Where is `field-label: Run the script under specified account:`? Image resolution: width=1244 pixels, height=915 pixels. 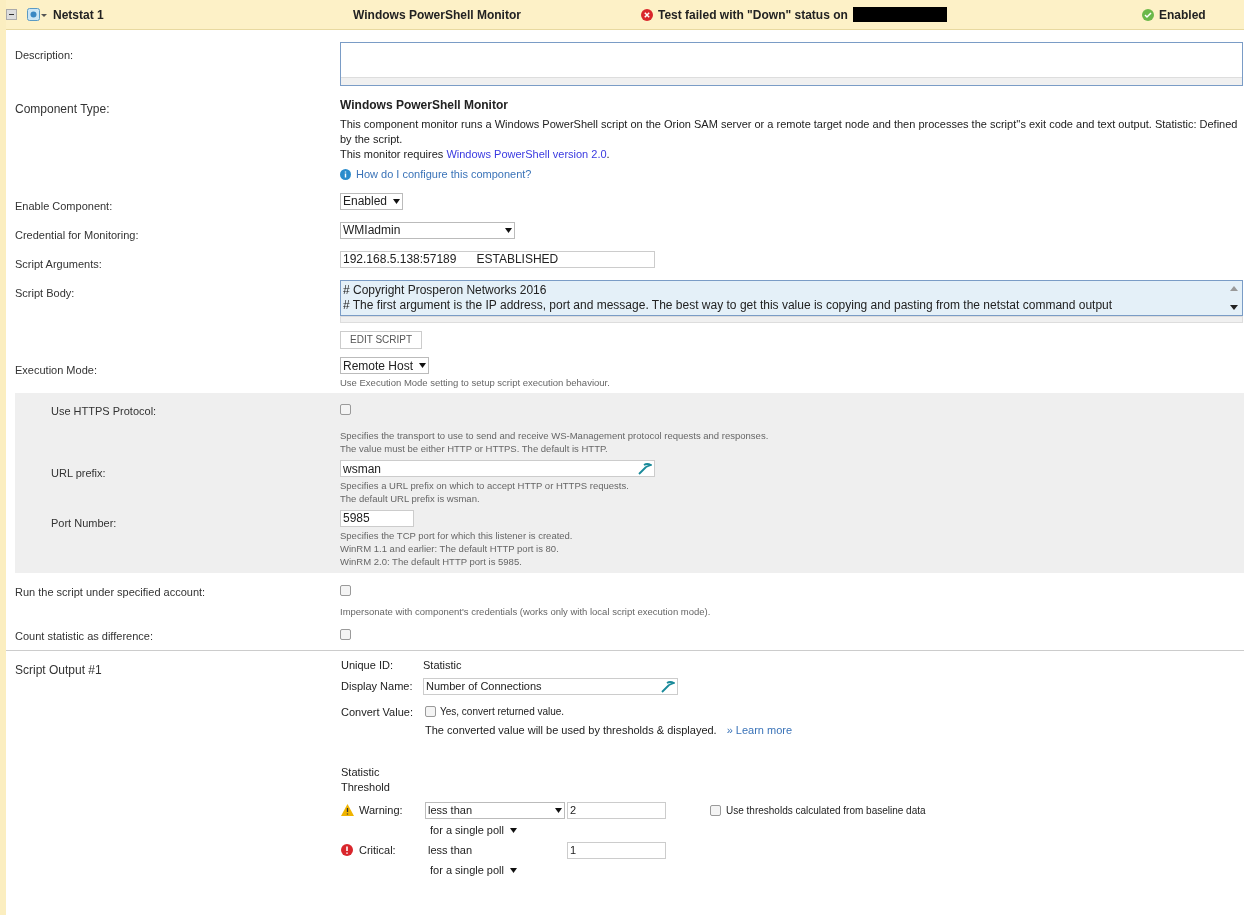 field-label: Run the script under specified account: is located at coordinates (110, 592).